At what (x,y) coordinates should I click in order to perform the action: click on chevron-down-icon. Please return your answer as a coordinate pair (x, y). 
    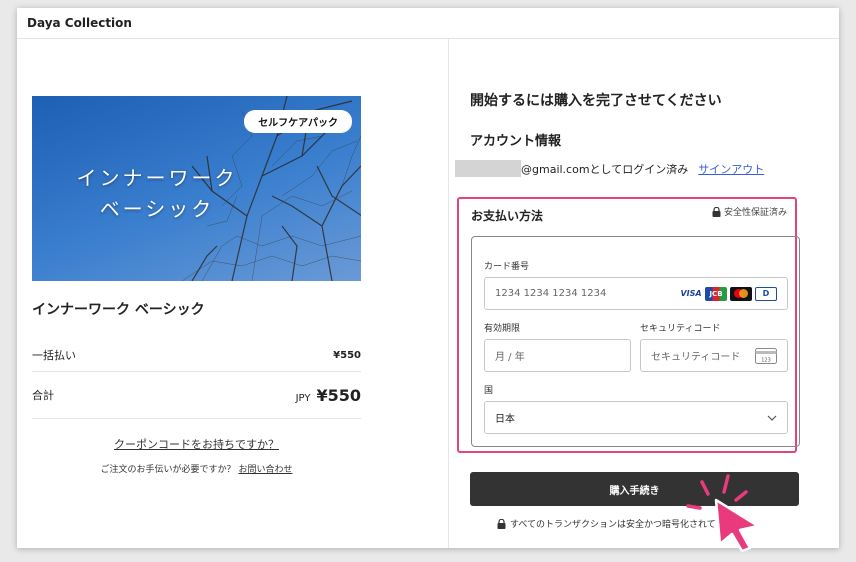
    Looking at the image, I should click on (772, 418).